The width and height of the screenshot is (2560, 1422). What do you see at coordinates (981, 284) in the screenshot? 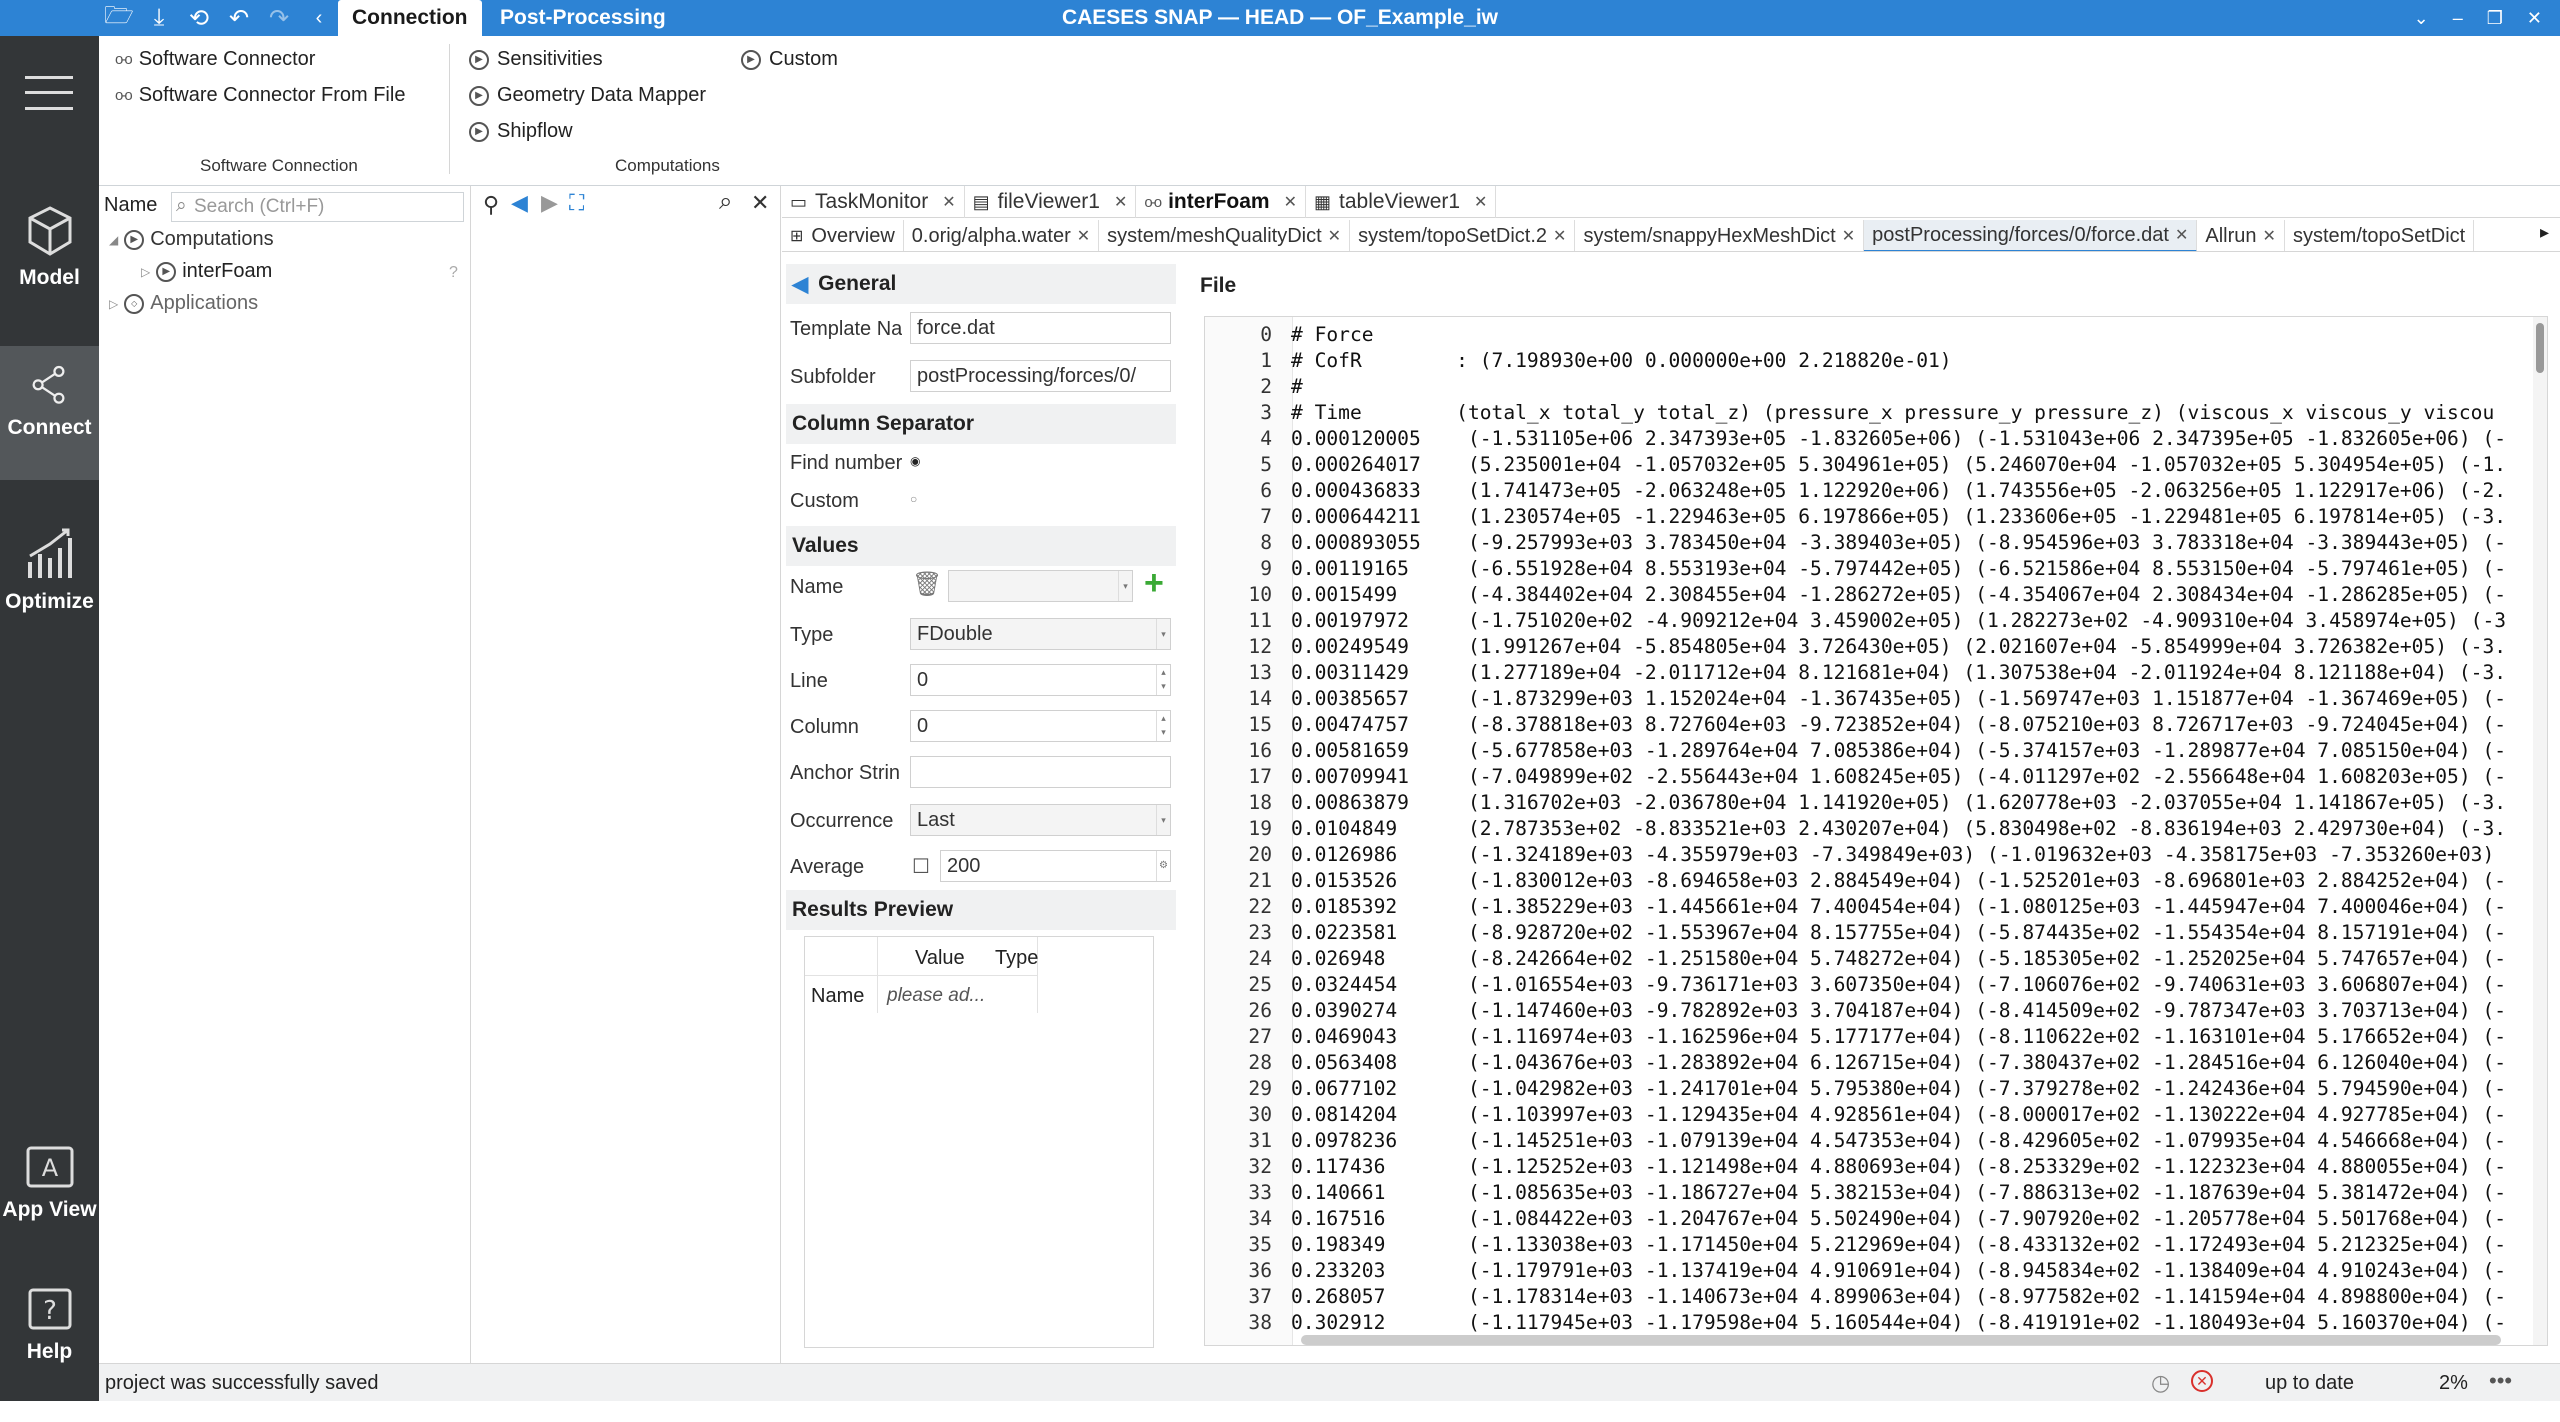
I see `section-general: ◀ General` at bounding box center [981, 284].